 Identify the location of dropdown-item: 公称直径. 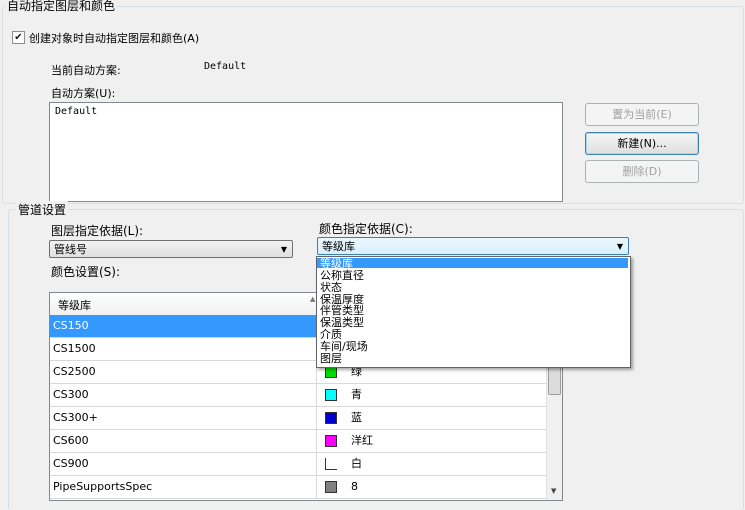
(472, 275).